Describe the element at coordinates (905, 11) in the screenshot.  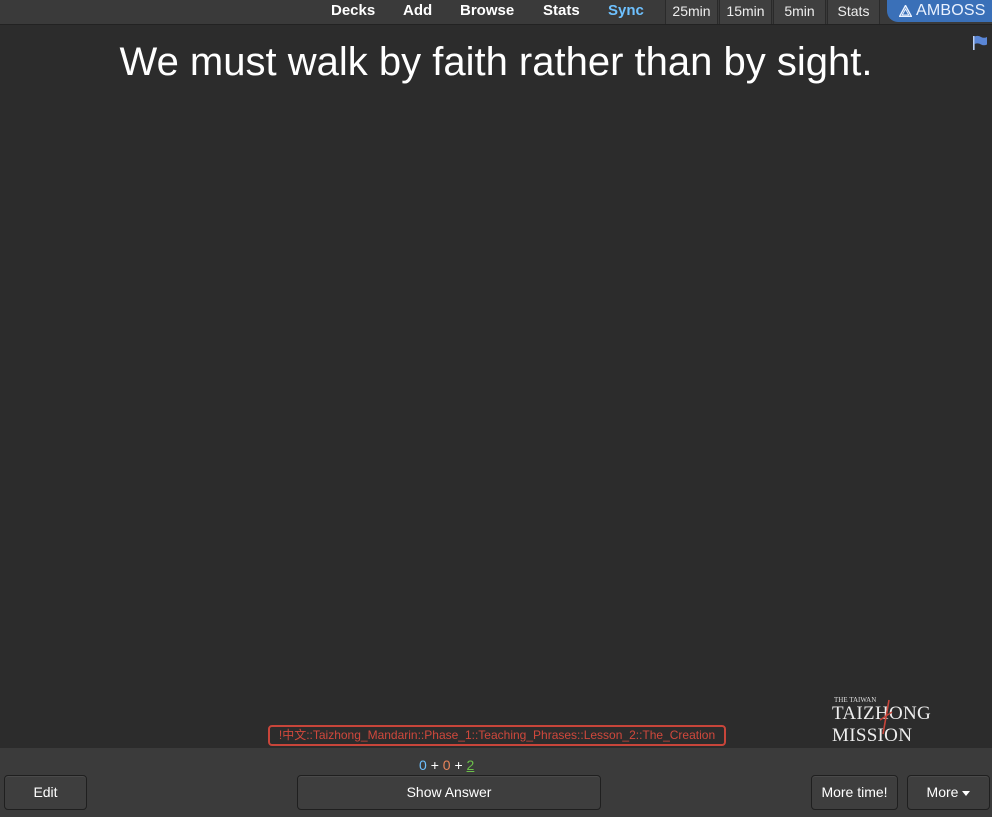
I see `amboss-logo-icon` at that location.